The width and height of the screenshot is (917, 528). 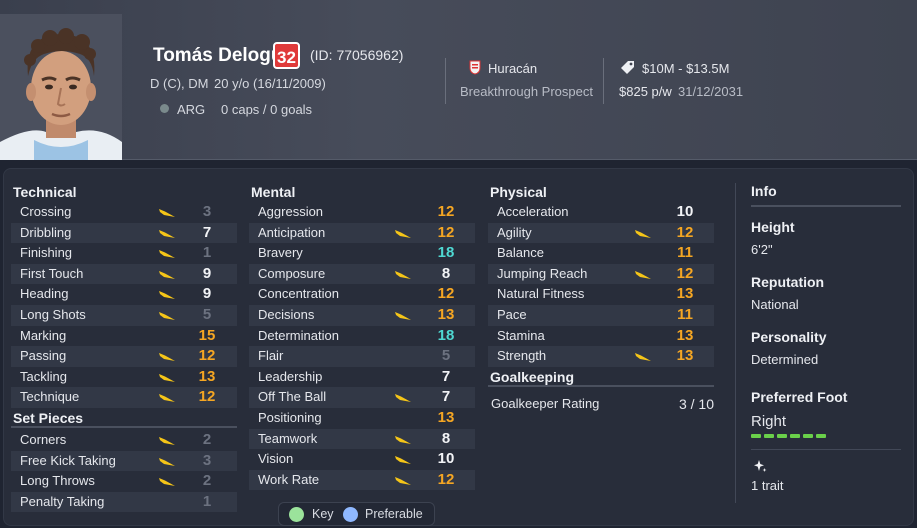 What do you see at coordinates (789, 337) in the screenshot?
I see `personality-label: Personality` at bounding box center [789, 337].